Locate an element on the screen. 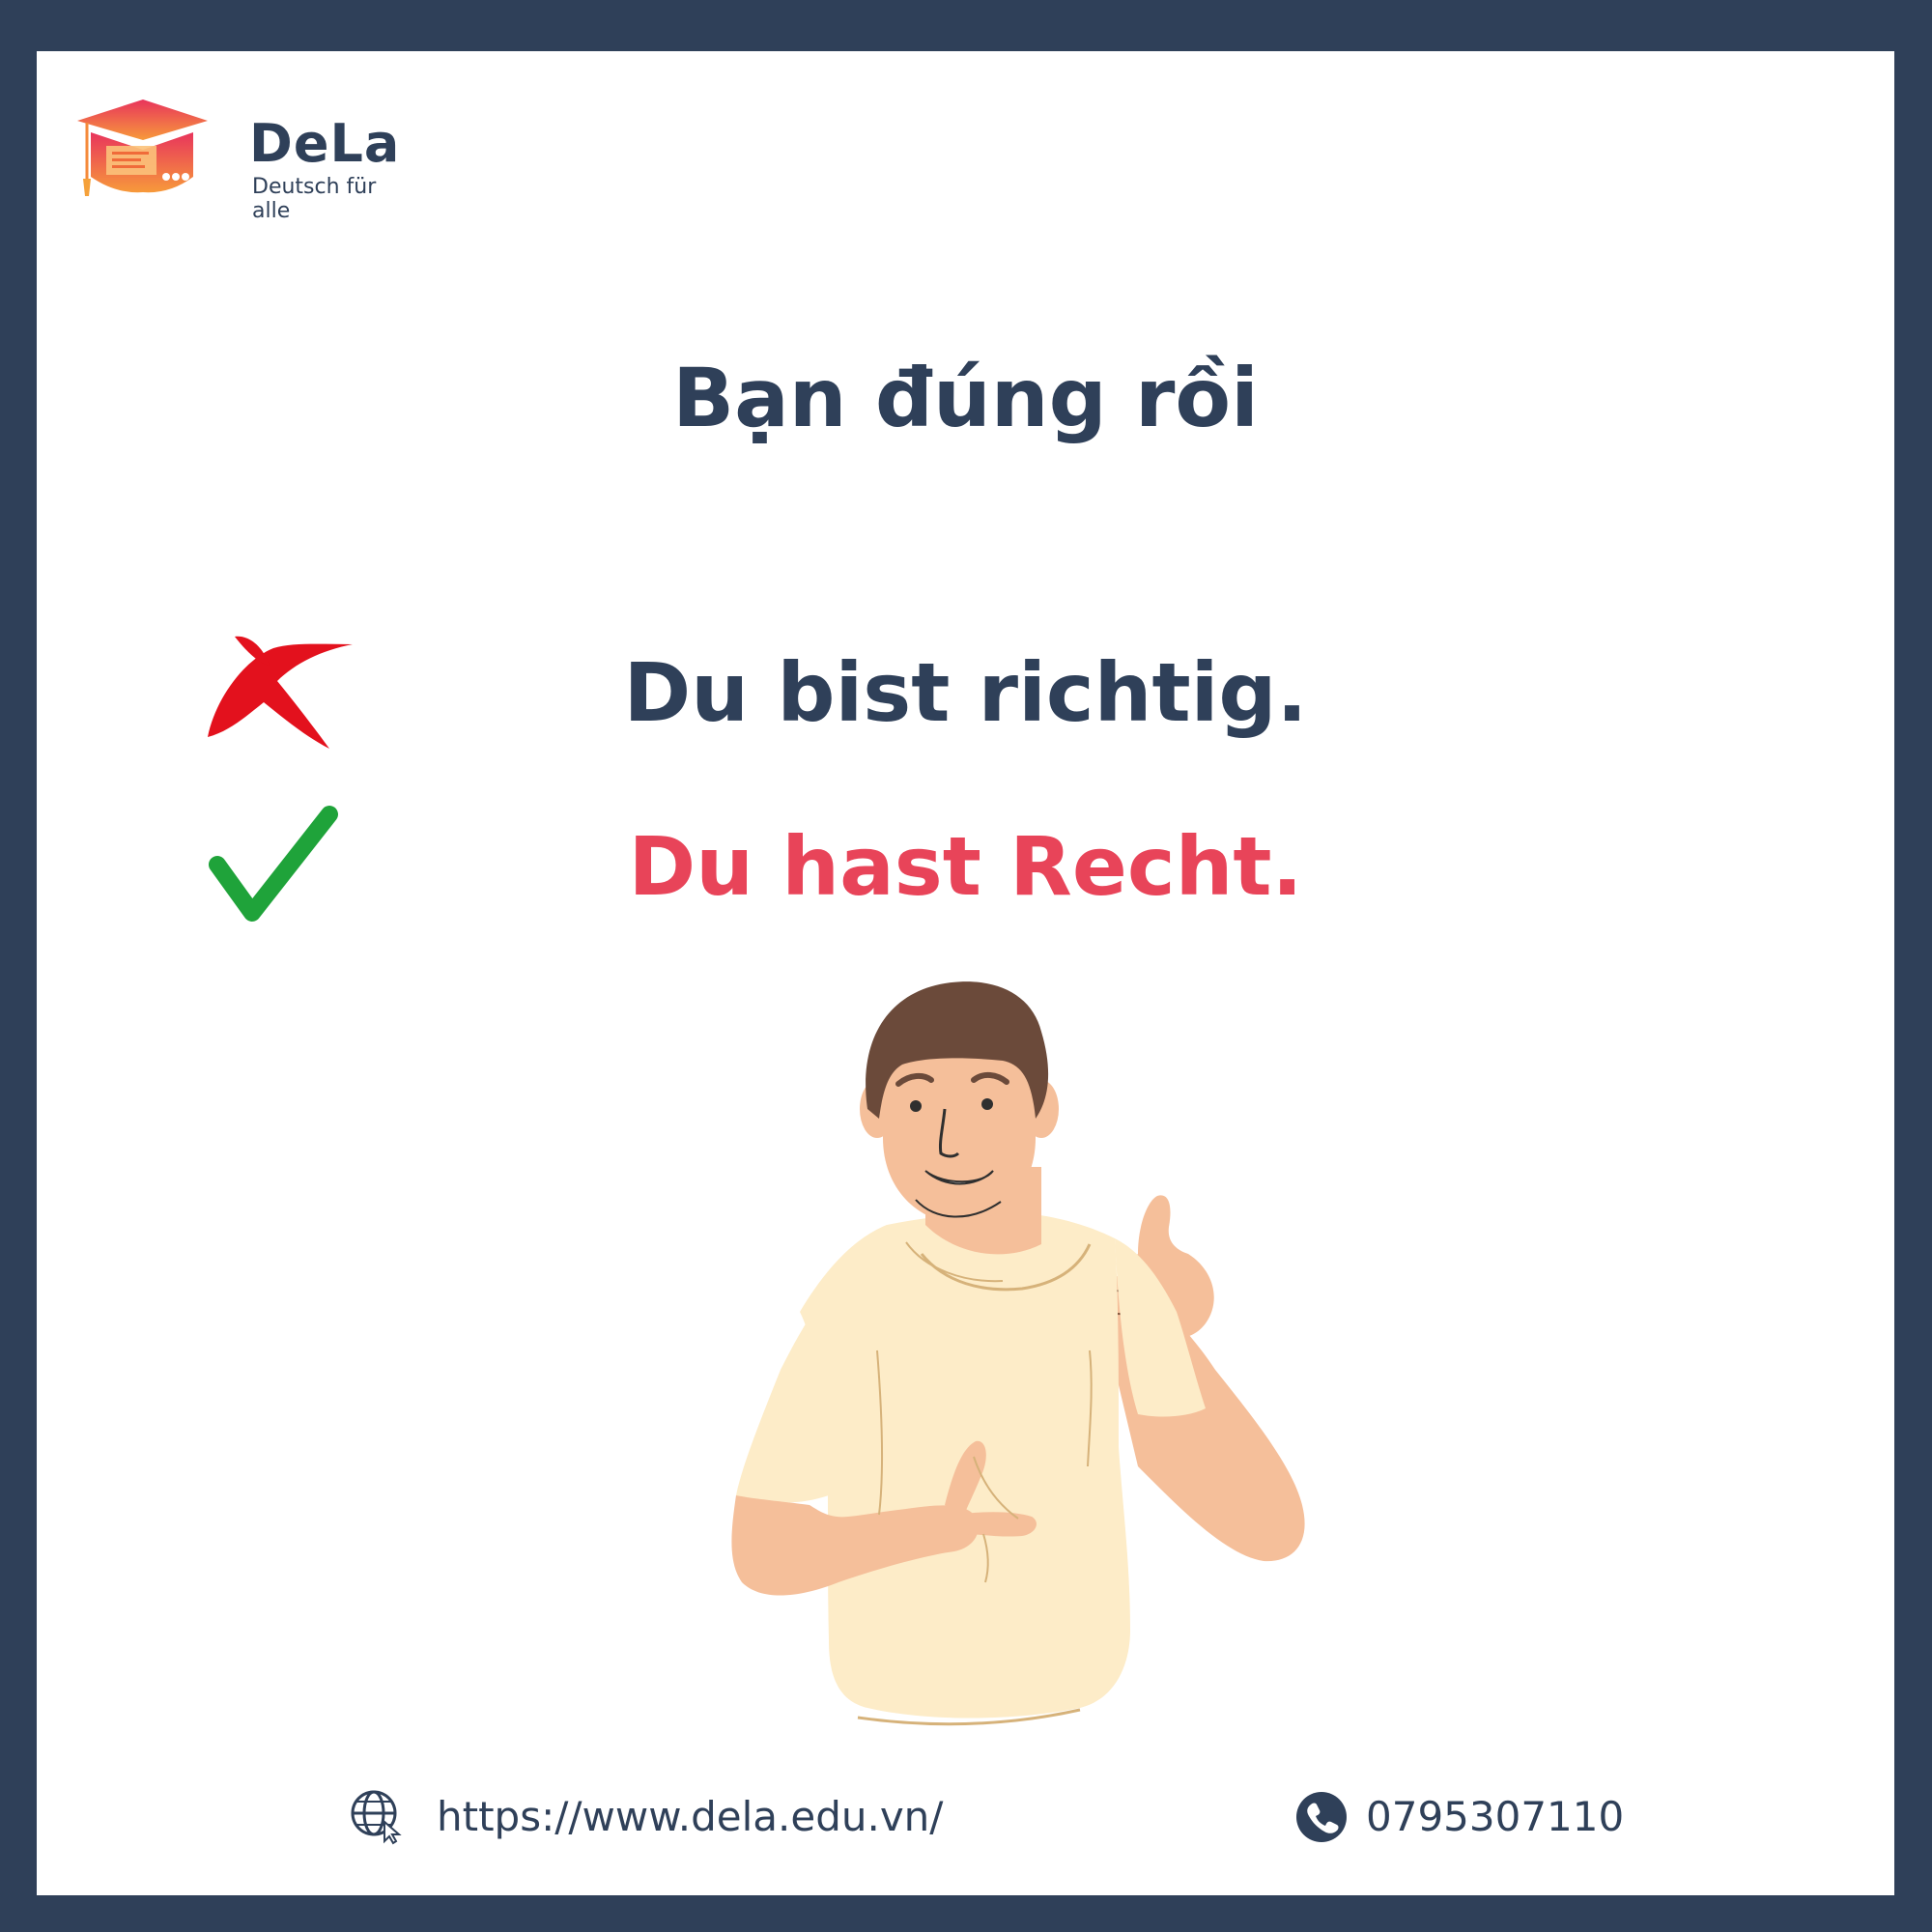 This screenshot has width=1932, height=1932. brand-tagline: Deutsch für alle is located at coordinates (314, 199).